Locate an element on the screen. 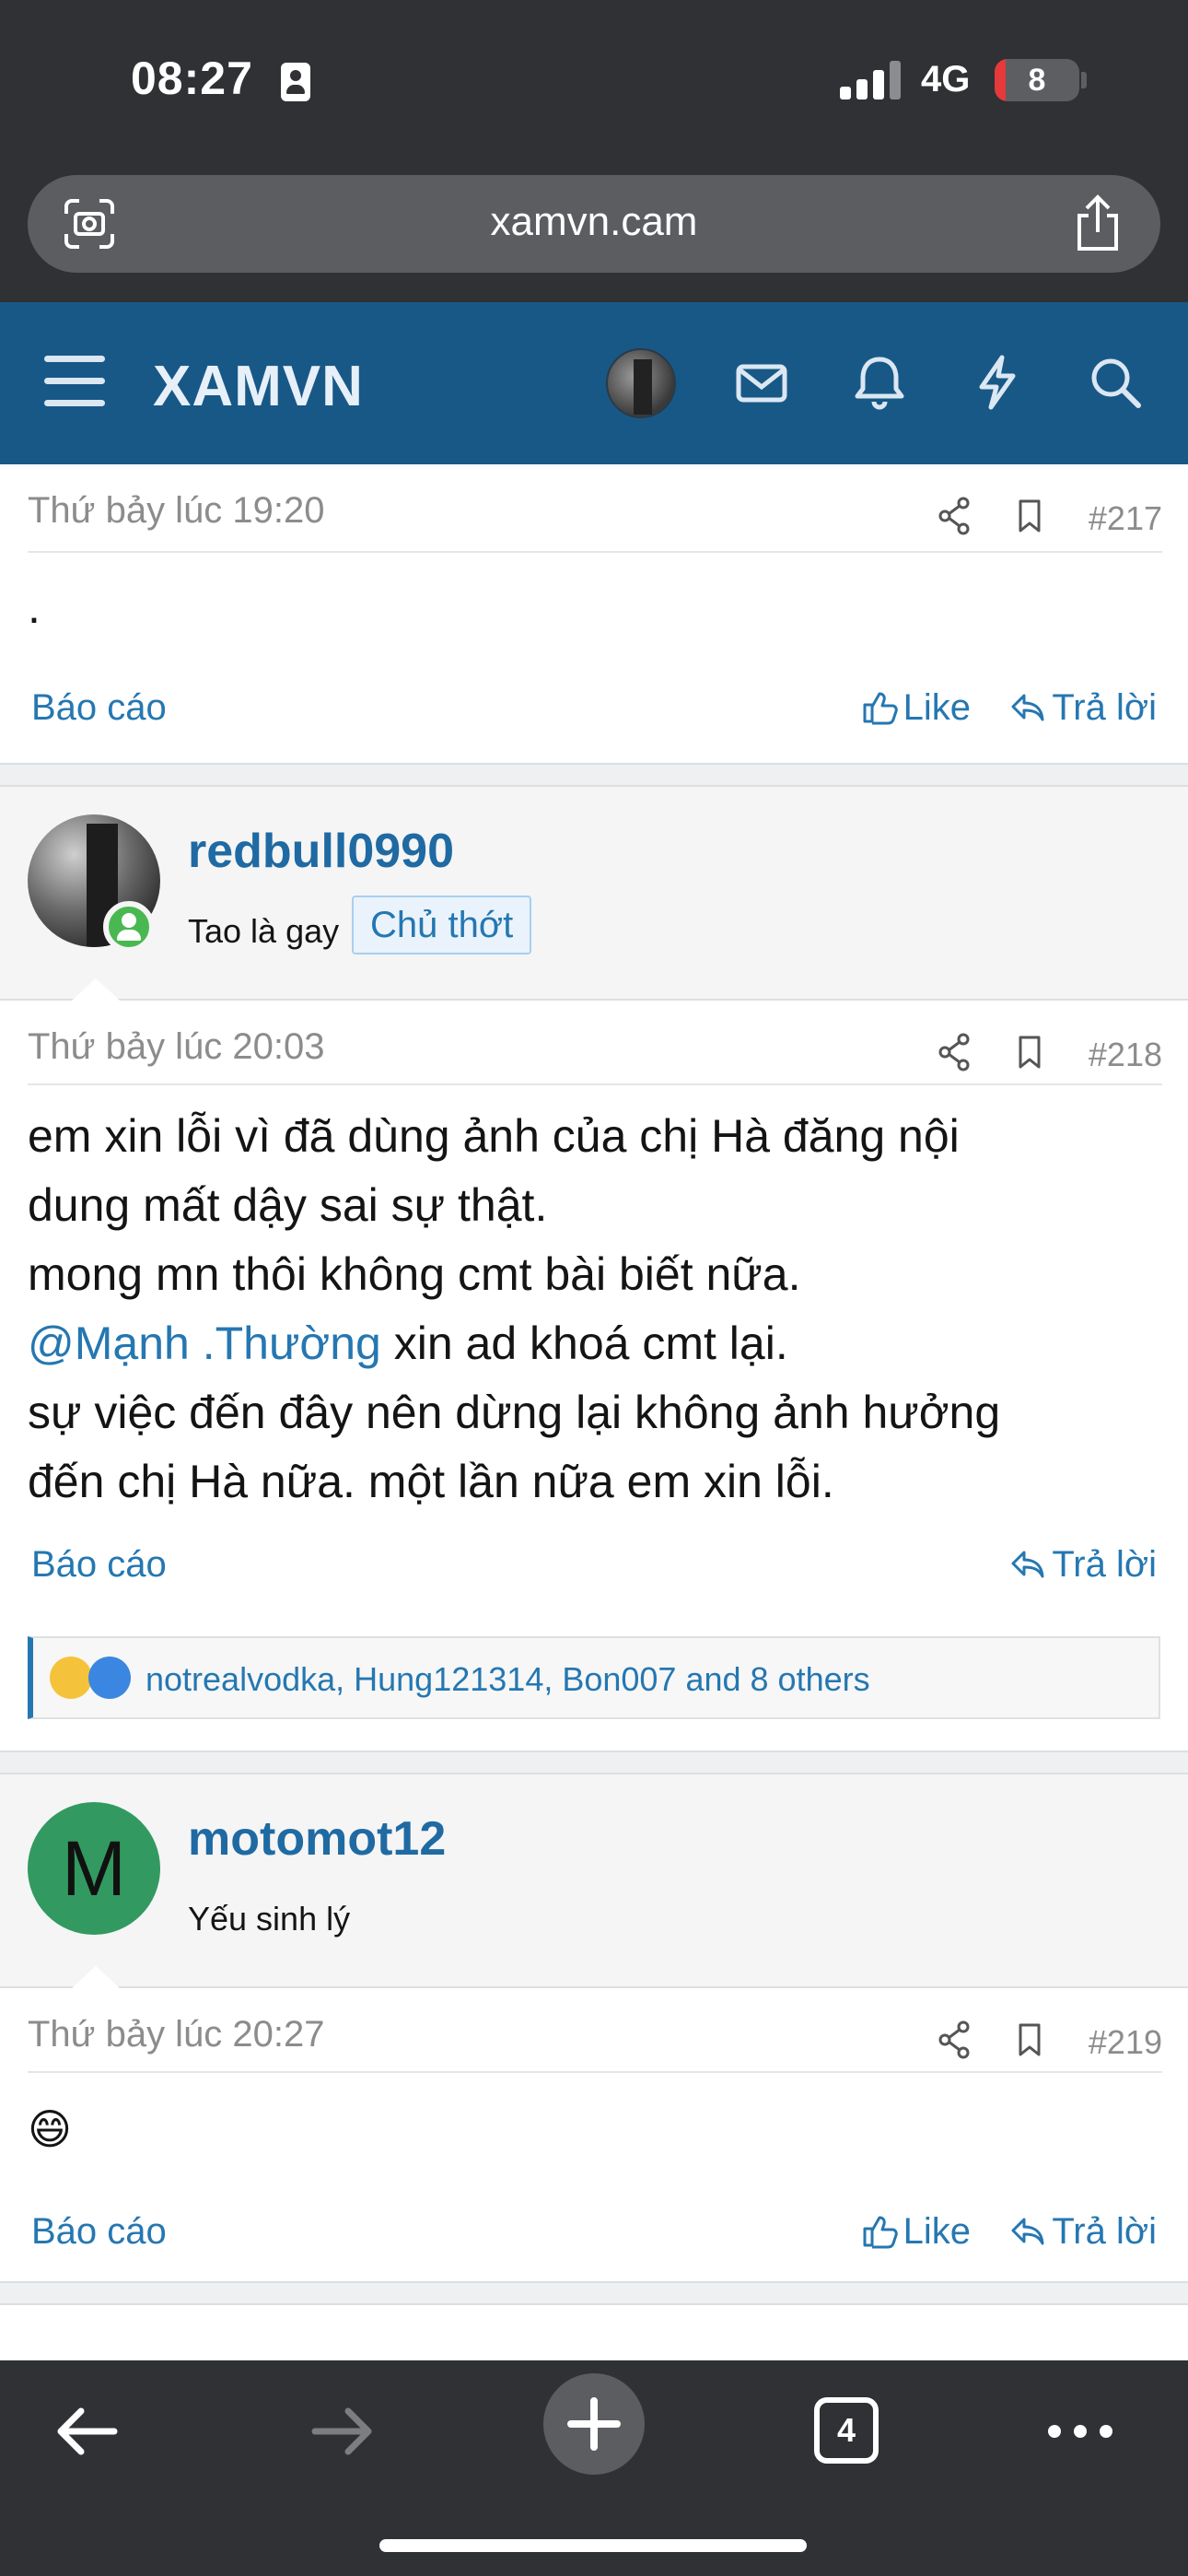 The image size is (1188, 2576). tabs-button: 4 is located at coordinates (846, 2430).